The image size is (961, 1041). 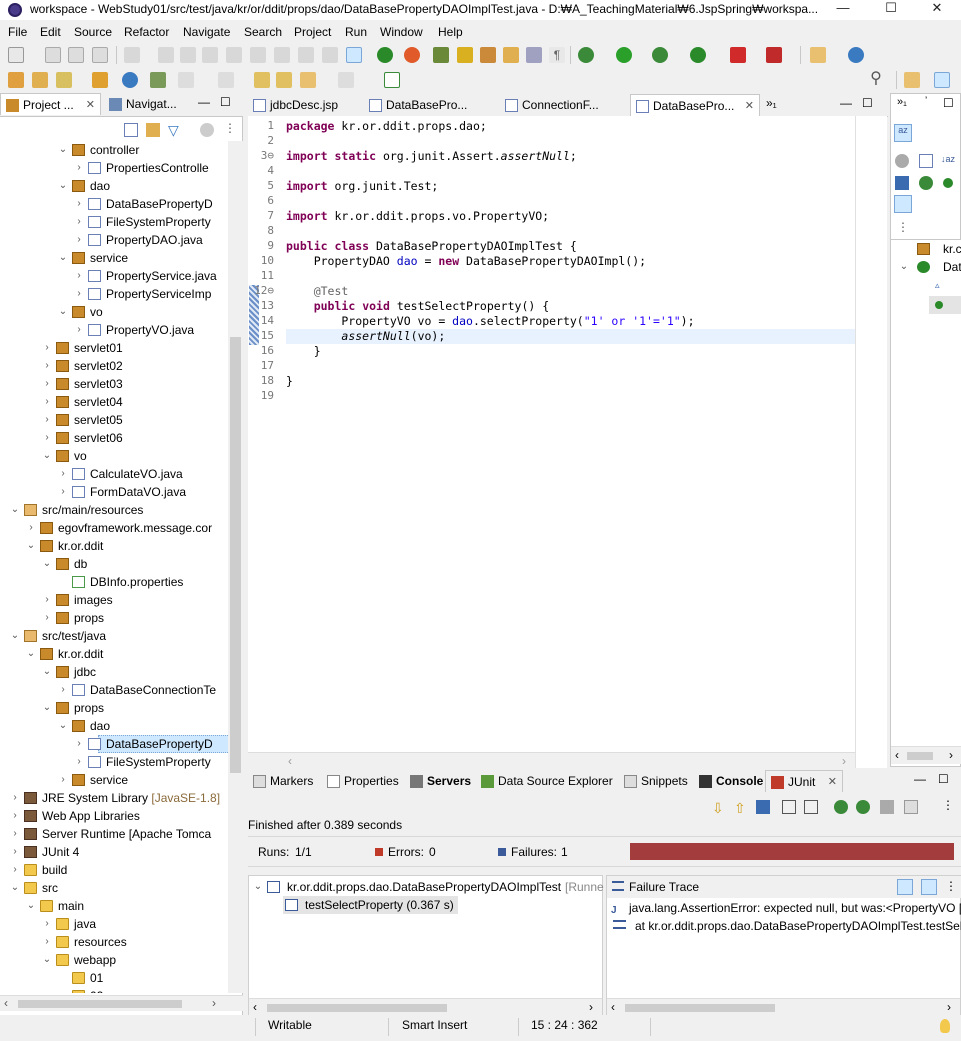 I want to click on tree-item: › JUnit 4, so click(x=114, y=852).